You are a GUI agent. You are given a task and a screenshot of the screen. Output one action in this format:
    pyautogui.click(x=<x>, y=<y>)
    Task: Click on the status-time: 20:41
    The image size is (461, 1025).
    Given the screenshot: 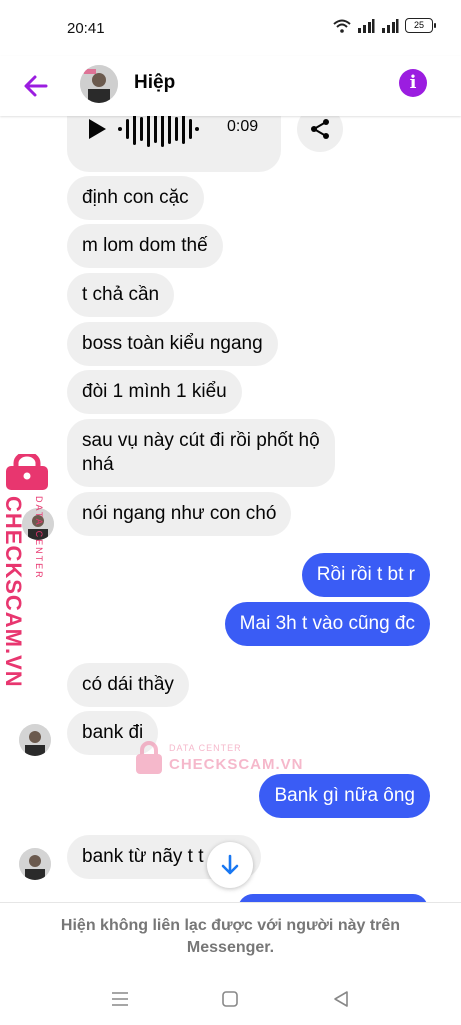 What is the action you would take?
    pyautogui.click(x=86, y=28)
    